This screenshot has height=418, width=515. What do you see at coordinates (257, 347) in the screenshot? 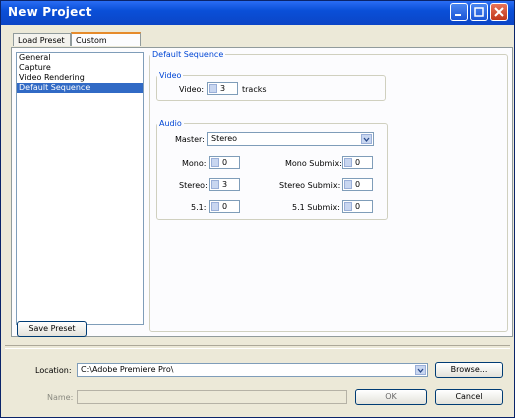
I see `separator` at bounding box center [257, 347].